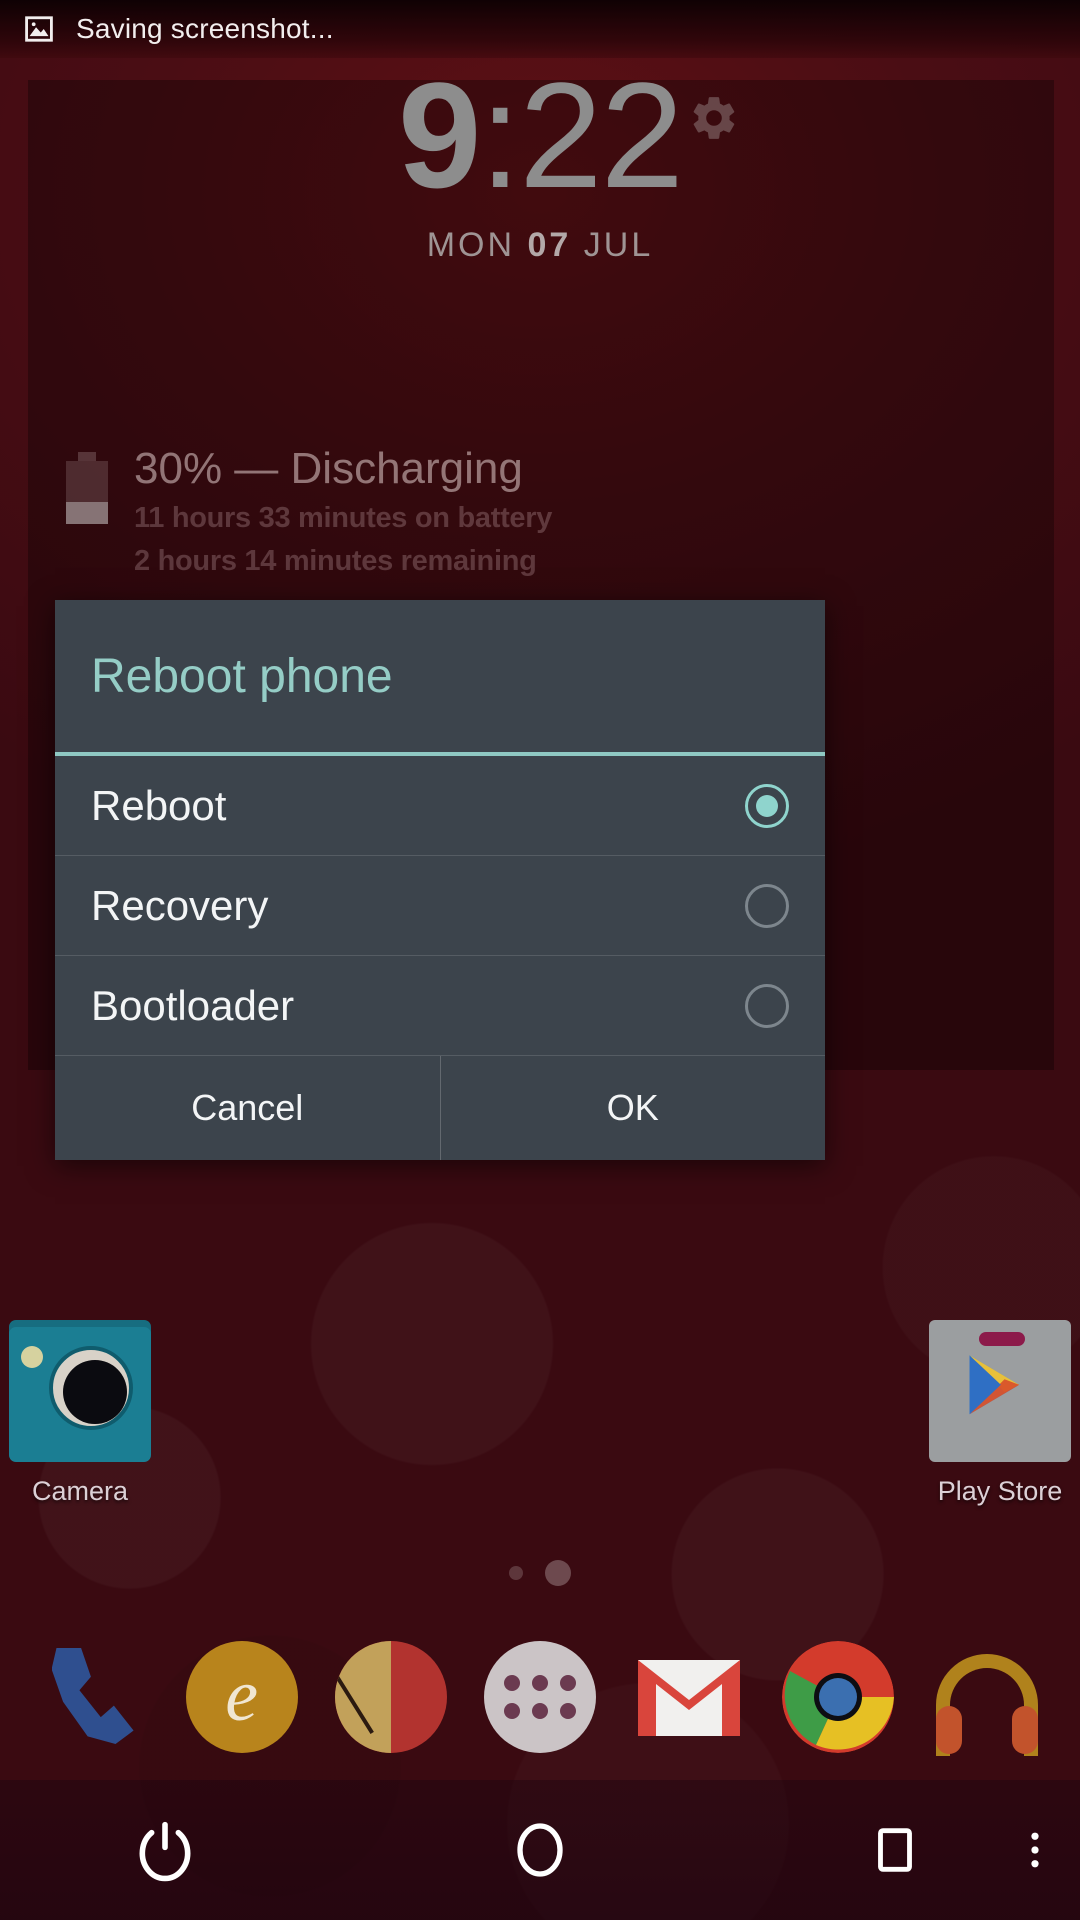 This screenshot has width=1080, height=1920. I want to click on dialog-option-bootloader: Bootloader, so click(440, 1006).